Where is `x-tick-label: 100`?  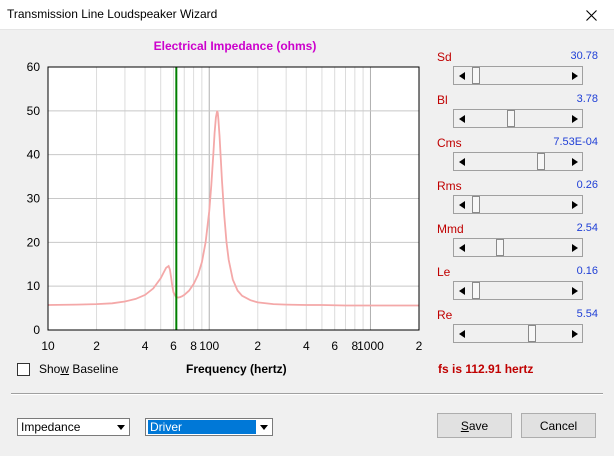 x-tick-label: 100 is located at coordinates (209, 346).